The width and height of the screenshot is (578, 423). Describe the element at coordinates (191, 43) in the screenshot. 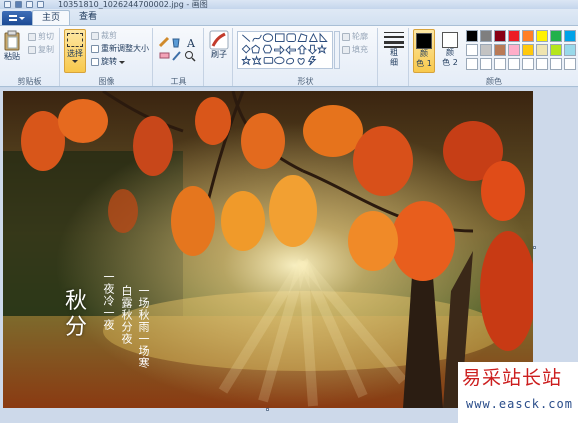

I see `text-icon: A` at that location.